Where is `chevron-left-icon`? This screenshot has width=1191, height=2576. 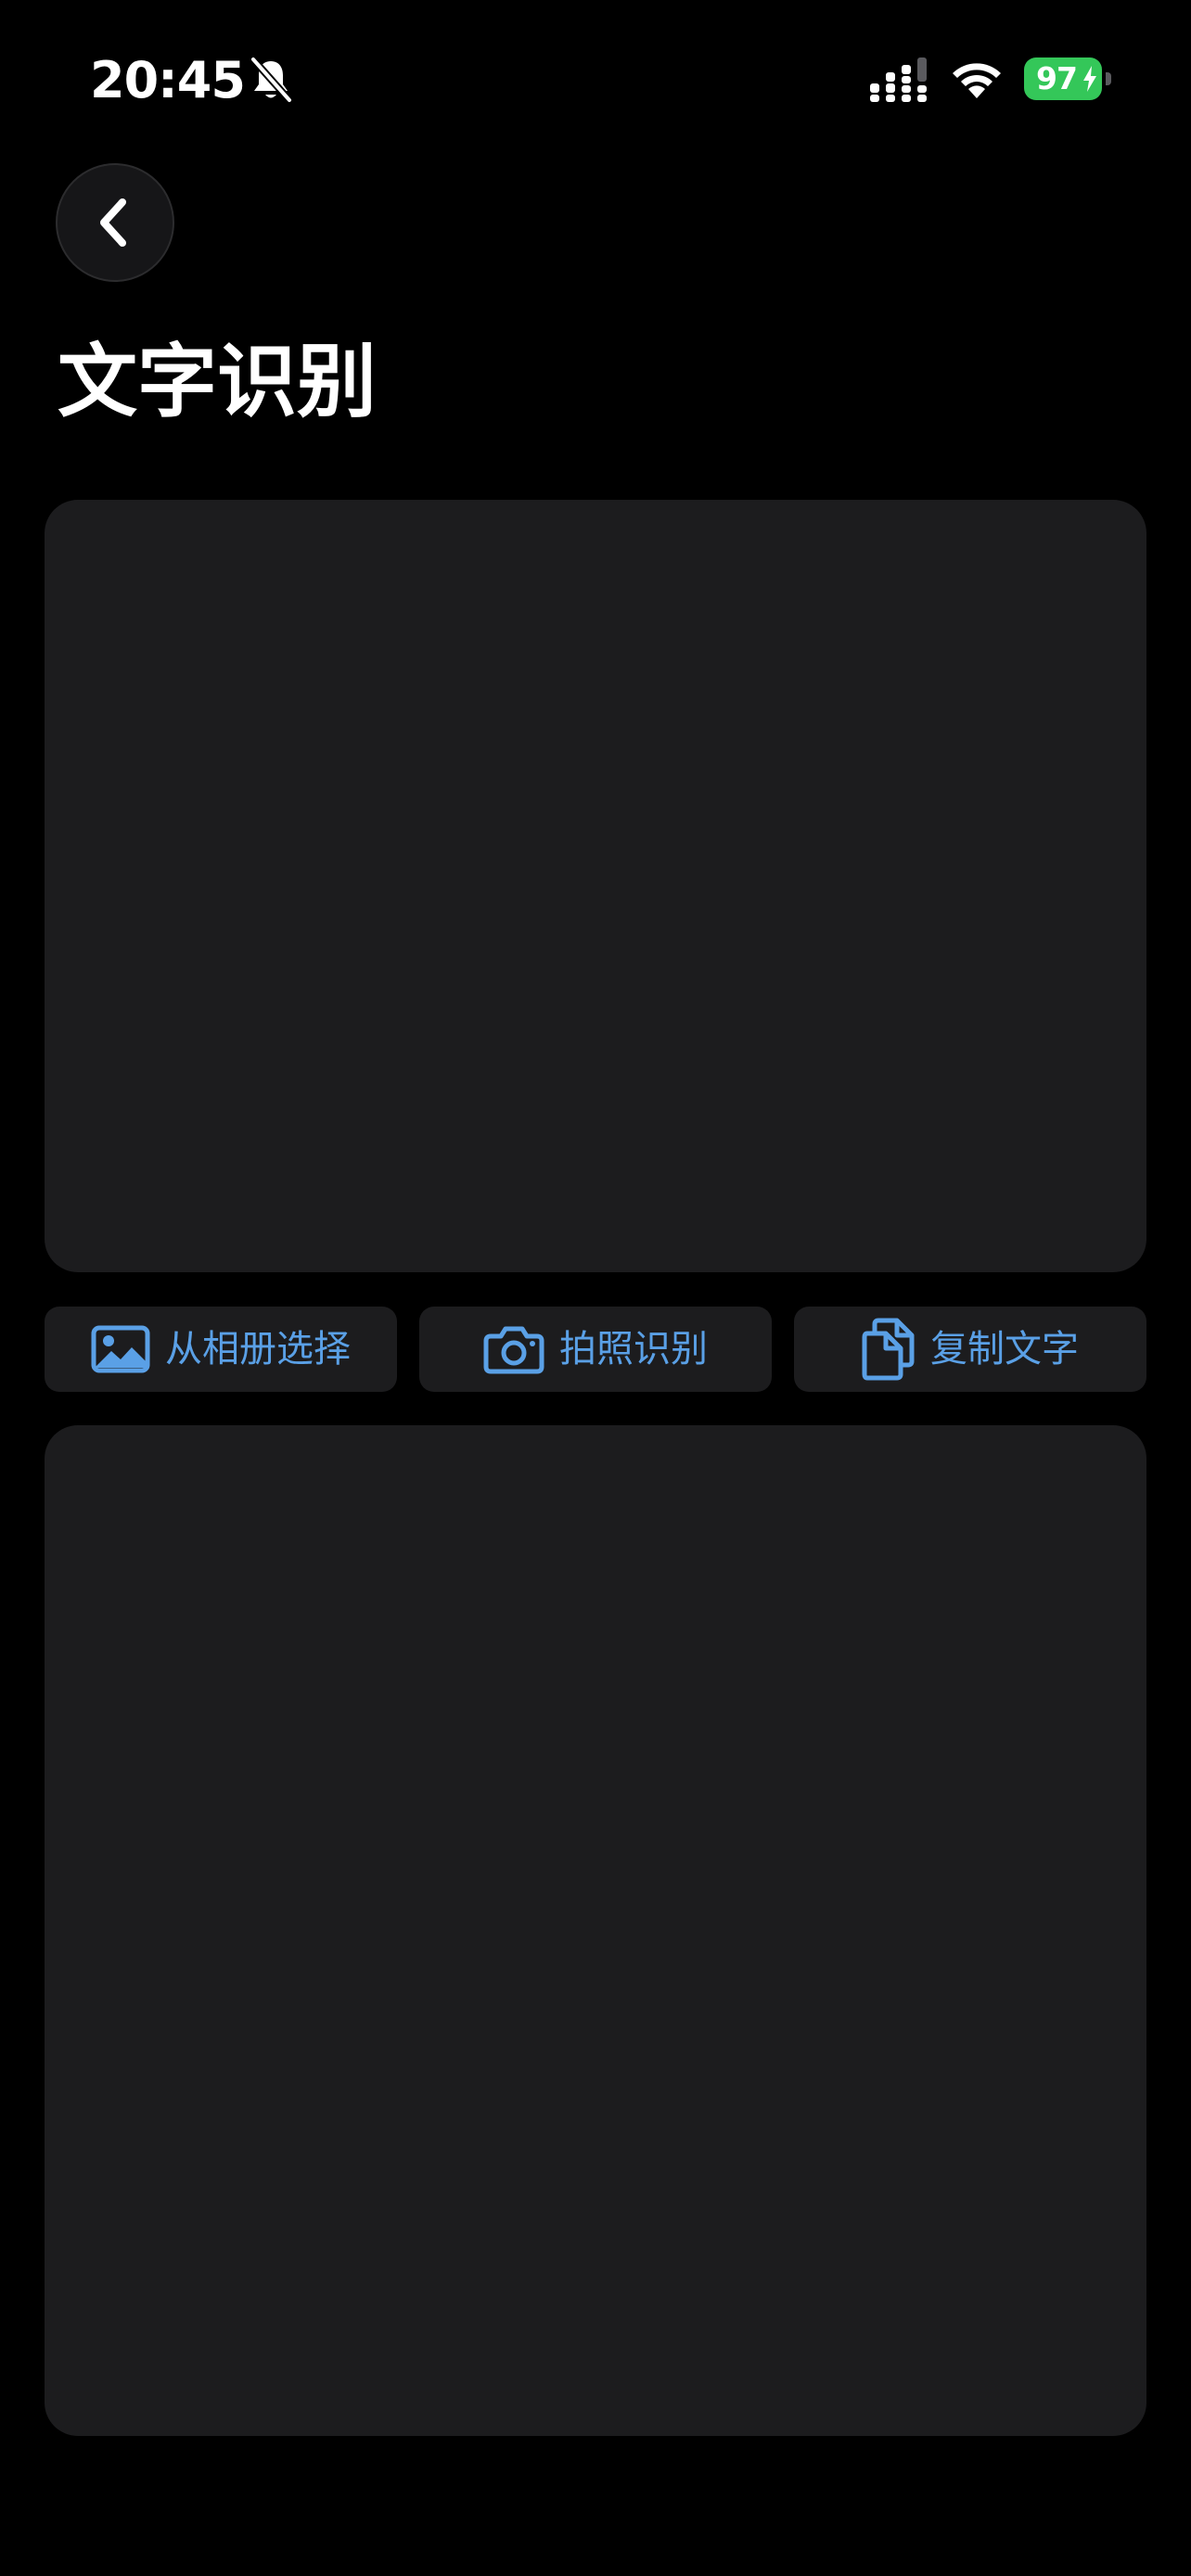 chevron-left-icon is located at coordinates (113, 222).